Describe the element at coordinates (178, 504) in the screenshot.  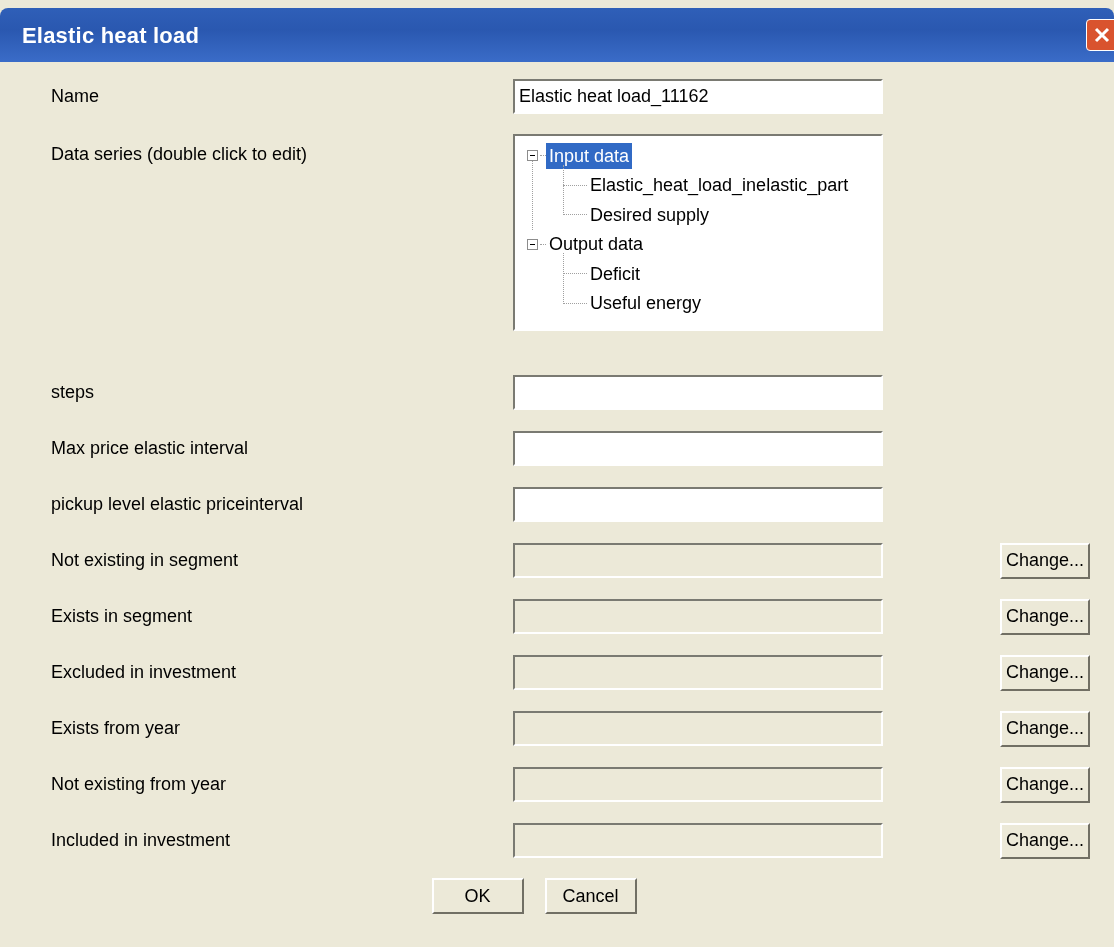
I see `field-label: pickup level elastic priceinterval` at that location.